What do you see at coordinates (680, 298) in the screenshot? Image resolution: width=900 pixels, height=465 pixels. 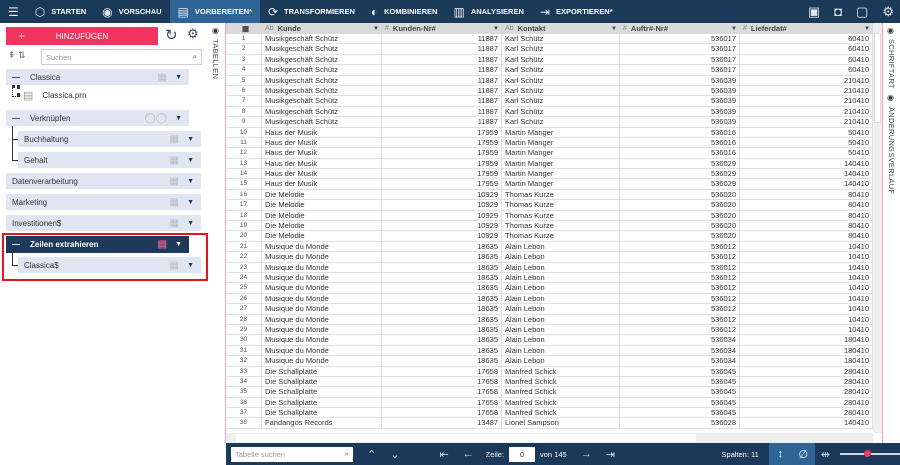 I see `table-cell: 536012` at bounding box center [680, 298].